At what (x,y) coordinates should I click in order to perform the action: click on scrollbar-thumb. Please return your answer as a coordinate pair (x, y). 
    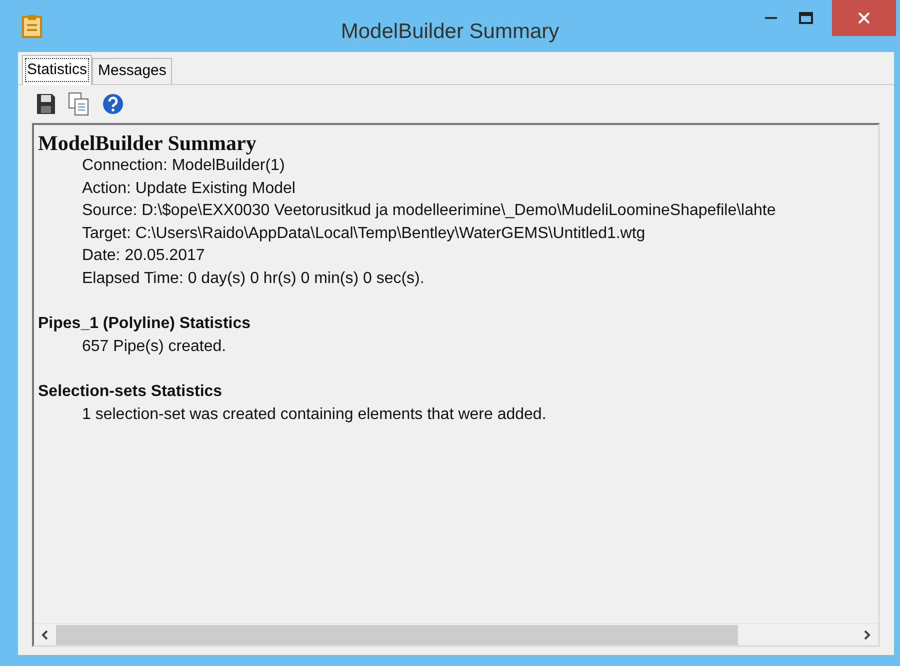
    Looking at the image, I should click on (397, 634).